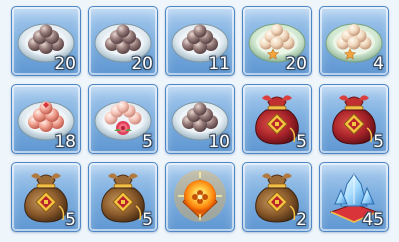 This screenshot has width=399, height=242. I want to click on inventory-slot: 18, so click(46, 119).